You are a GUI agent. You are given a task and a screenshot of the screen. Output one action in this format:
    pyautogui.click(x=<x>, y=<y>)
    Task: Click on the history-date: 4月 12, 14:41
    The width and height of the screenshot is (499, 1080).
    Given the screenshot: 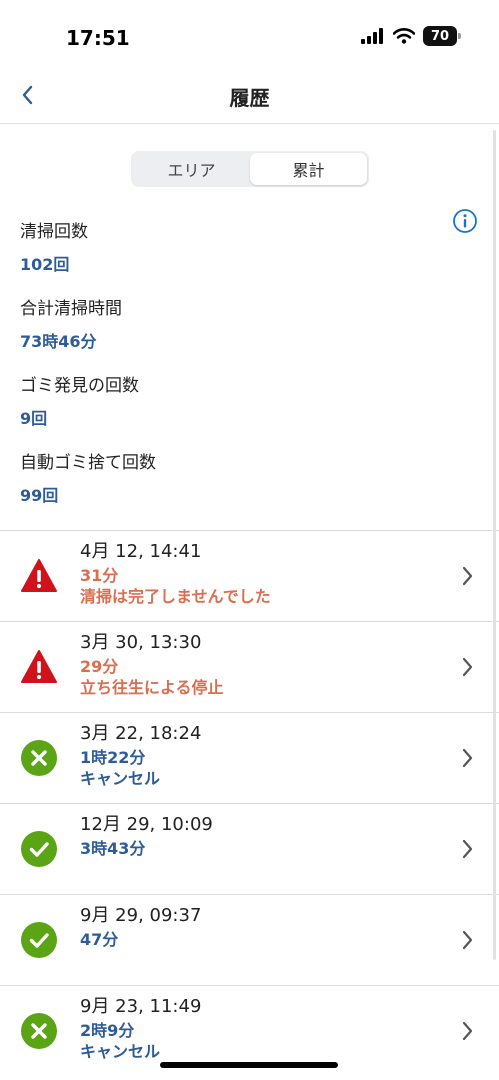 What is the action you would take?
    pyautogui.click(x=141, y=551)
    